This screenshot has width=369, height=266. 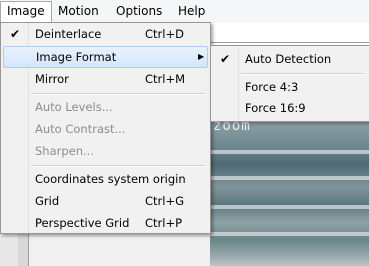 What do you see at coordinates (76, 57) in the screenshot?
I see `menu-item-label: Image Format` at bounding box center [76, 57].